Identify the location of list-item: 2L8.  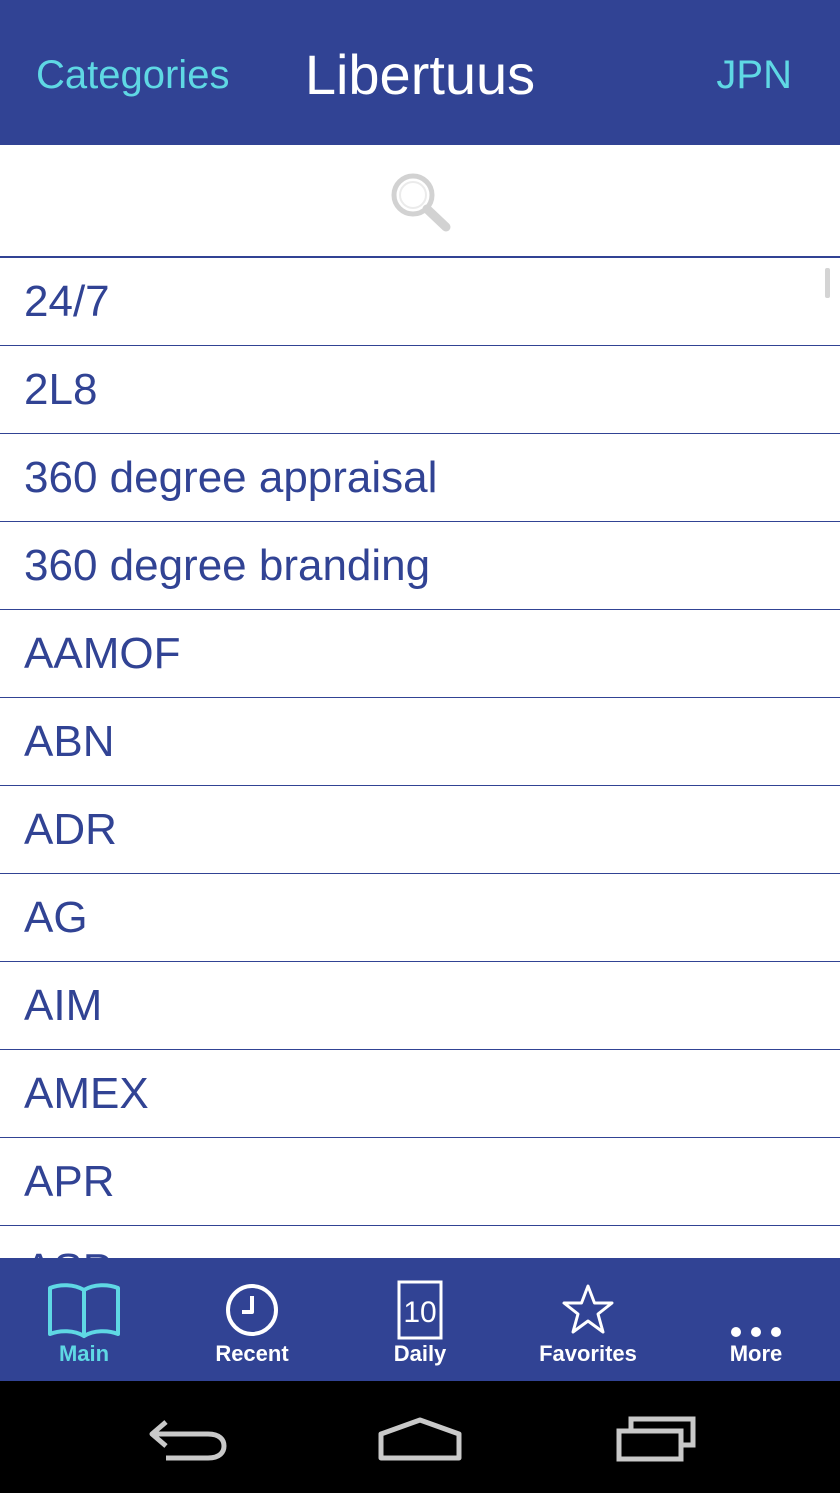
(420, 390).